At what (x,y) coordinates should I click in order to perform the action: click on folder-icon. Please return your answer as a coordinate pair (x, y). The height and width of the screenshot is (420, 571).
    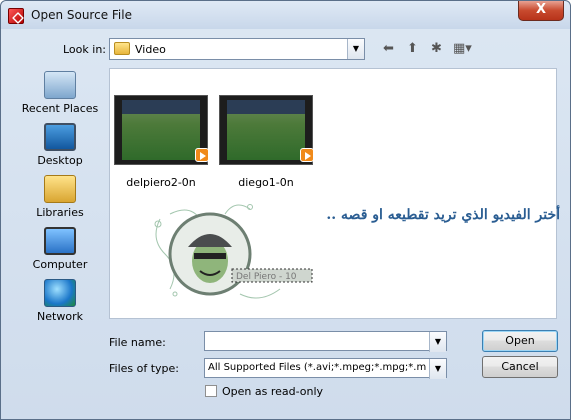
    Looking at the image, I should click on (122, 48).